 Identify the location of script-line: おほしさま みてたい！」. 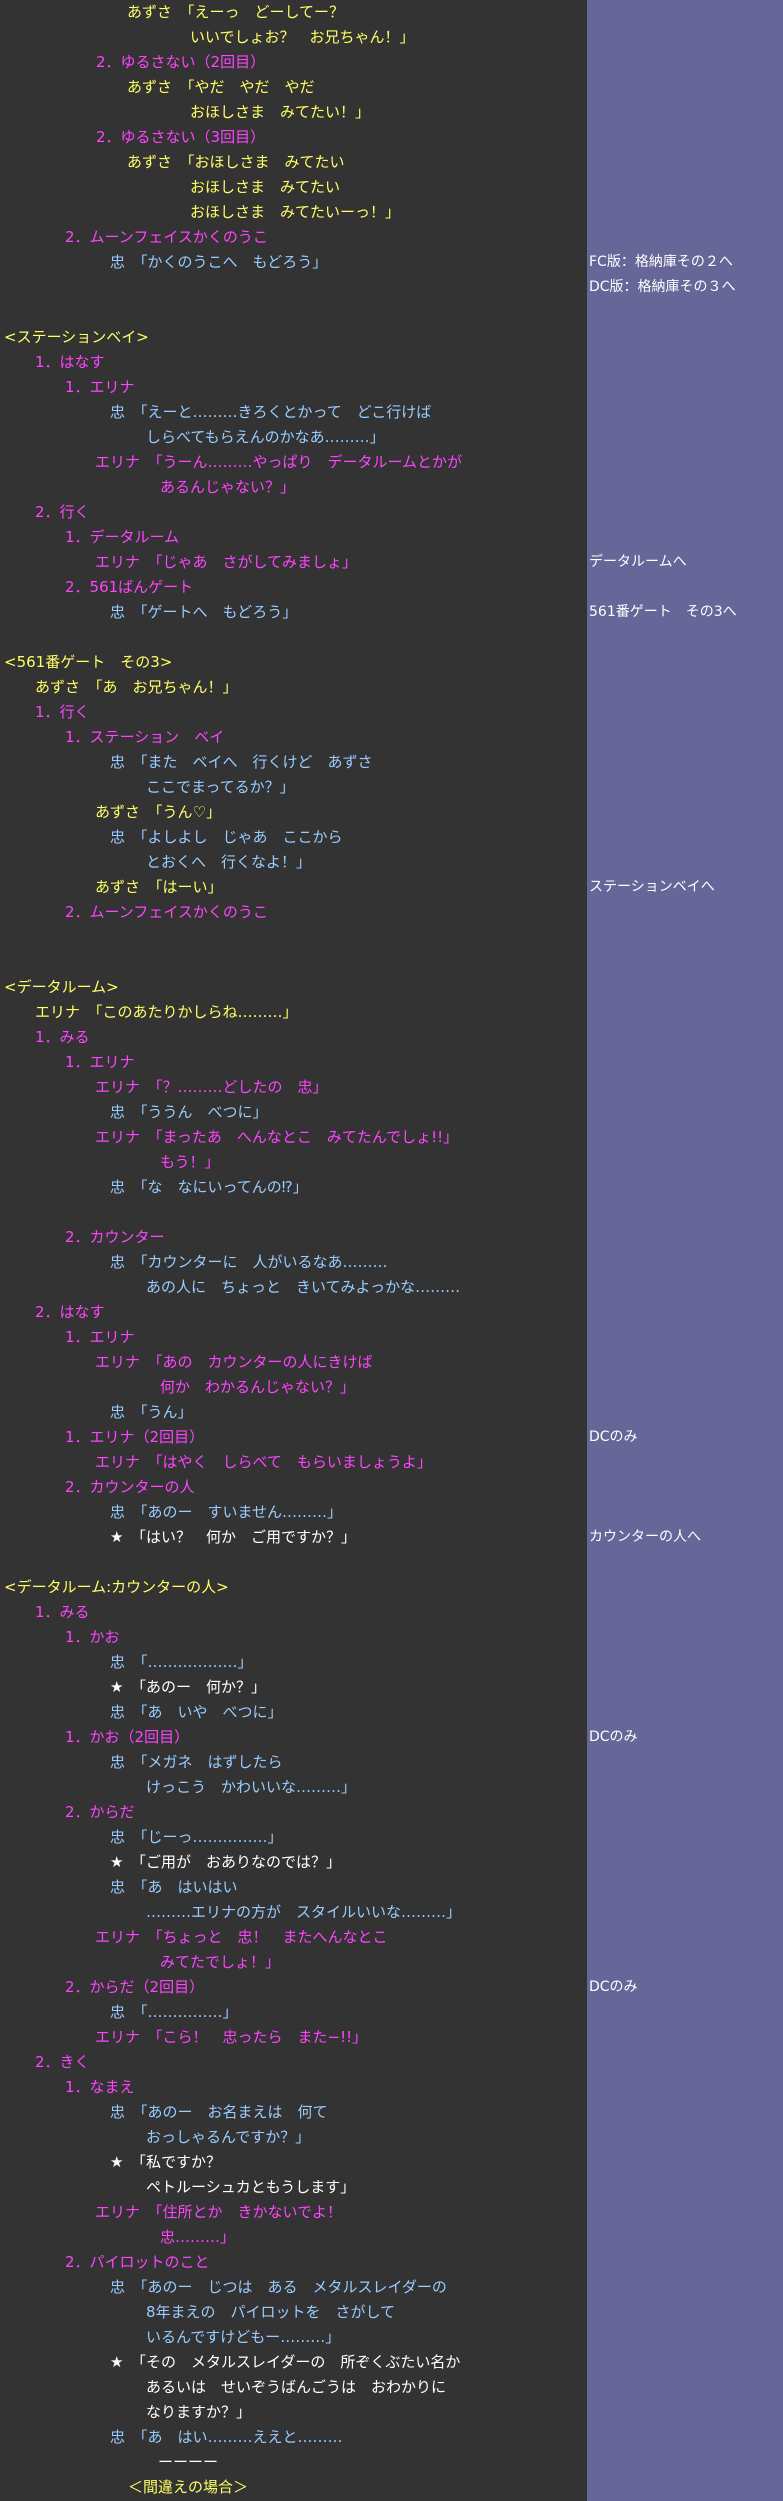
(280, 112).